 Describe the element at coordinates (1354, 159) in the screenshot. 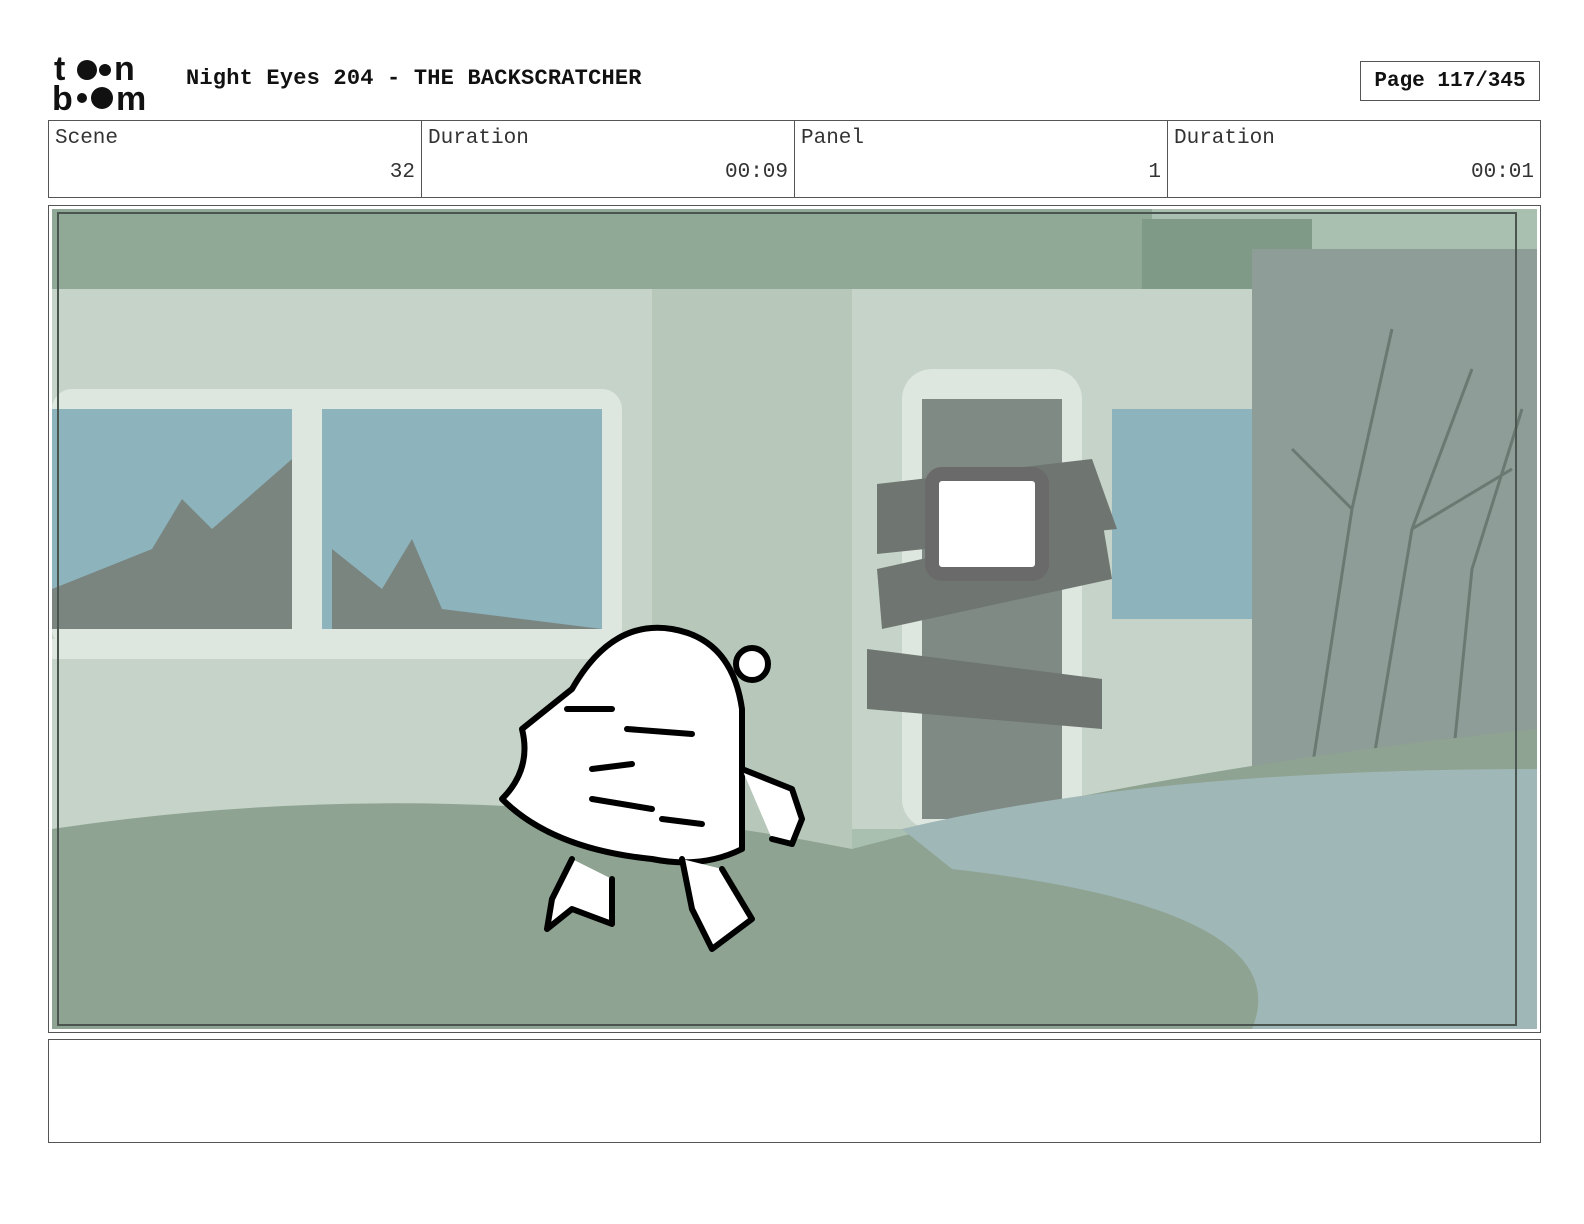

I see `panel-duration-cell: Duration 00:01` at that location.